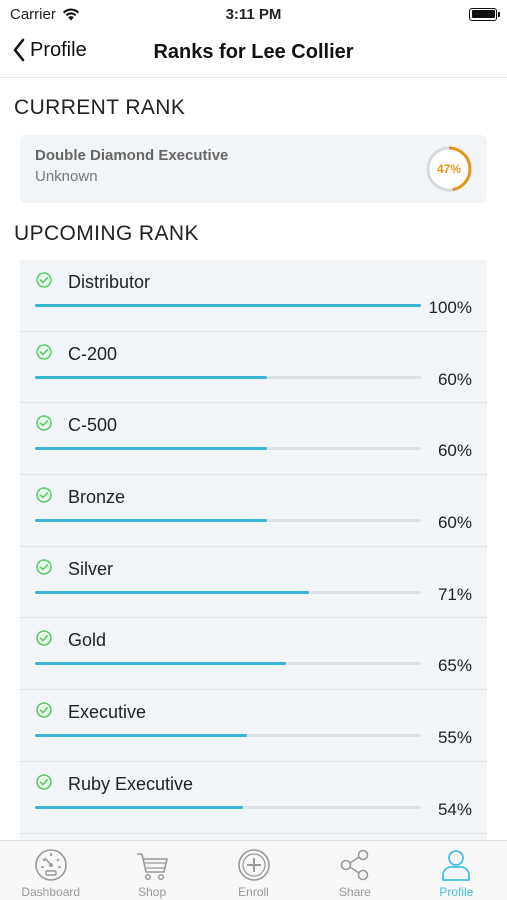 The width and height of the screenshot is (507, 900). I want to click on tab-share-label: Share, so click(354, 892).